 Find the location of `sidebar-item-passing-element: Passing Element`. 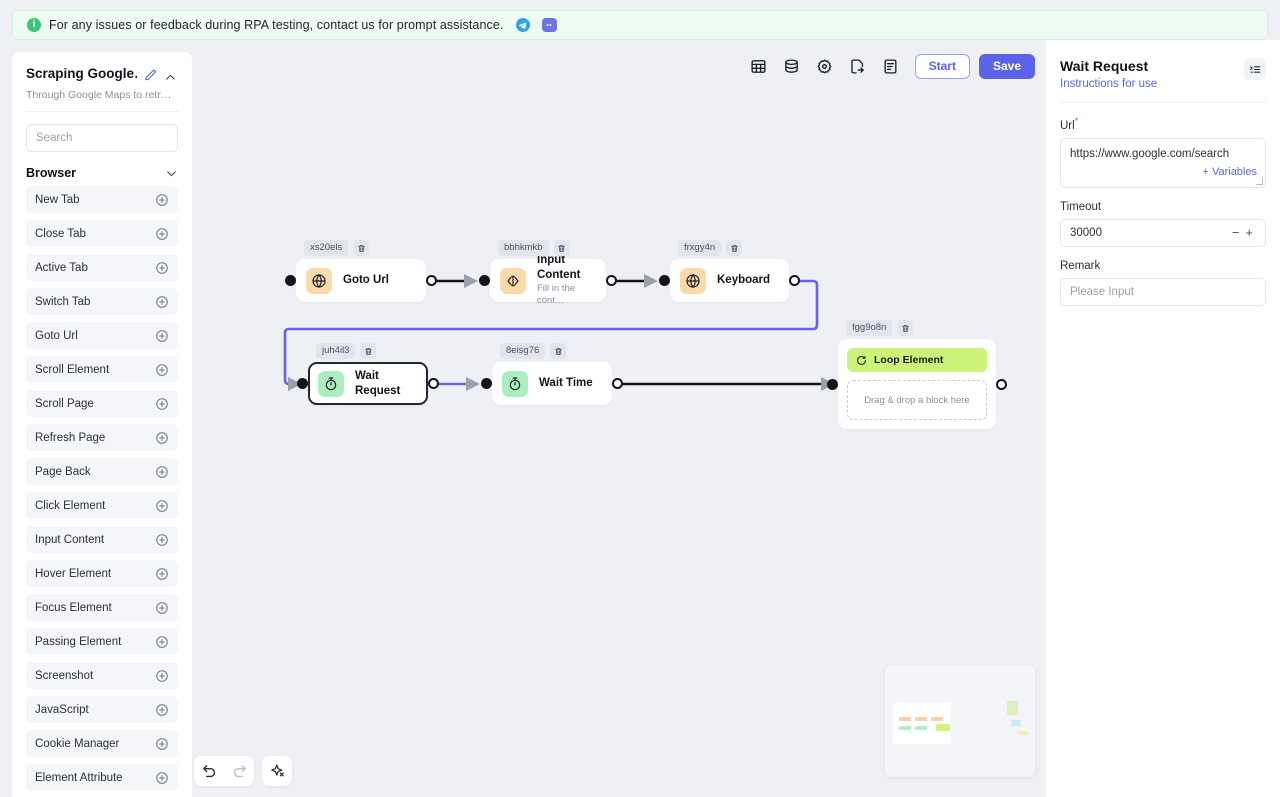

sidebar-item-passing-element: Passing Element is located at coordinates (102, 641).